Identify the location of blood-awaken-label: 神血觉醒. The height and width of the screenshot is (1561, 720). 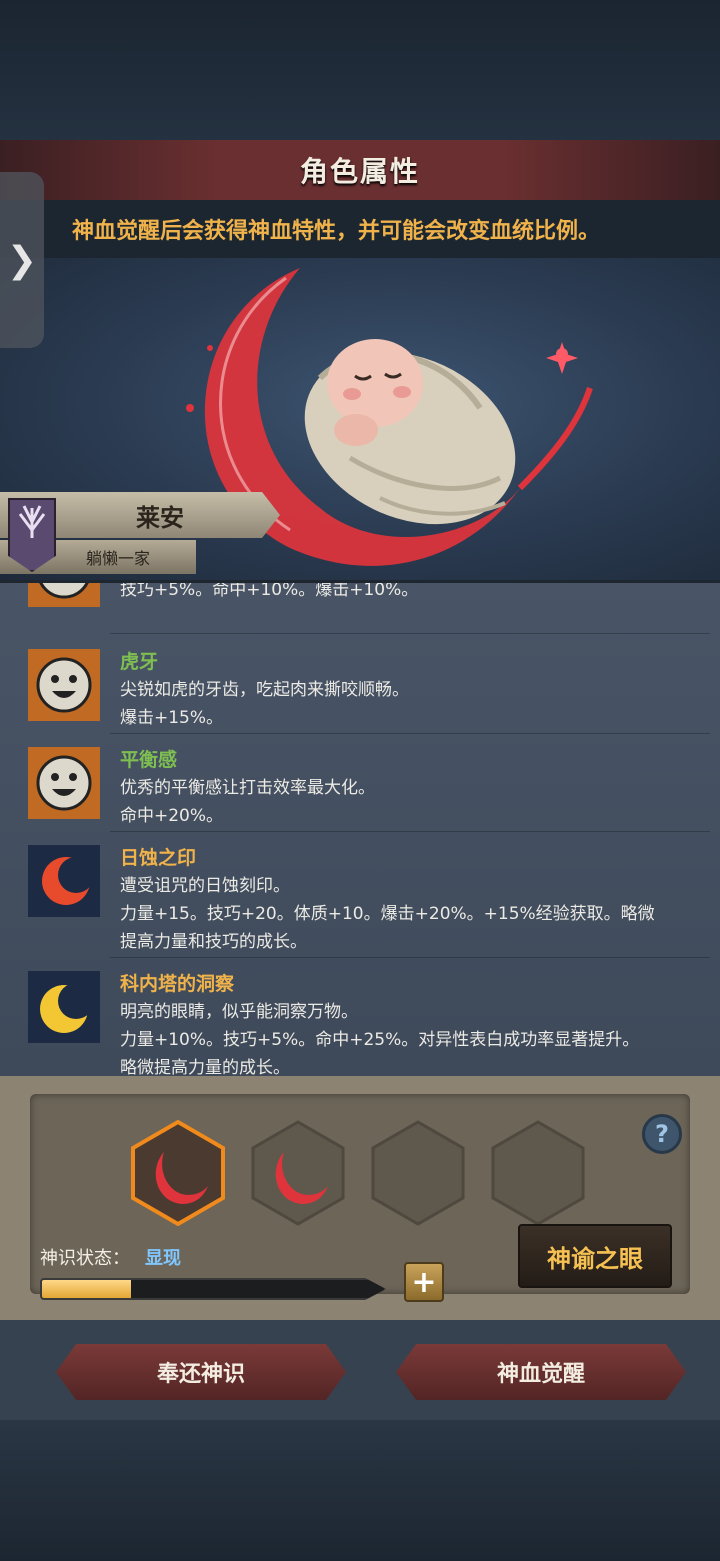
(540, 1374).